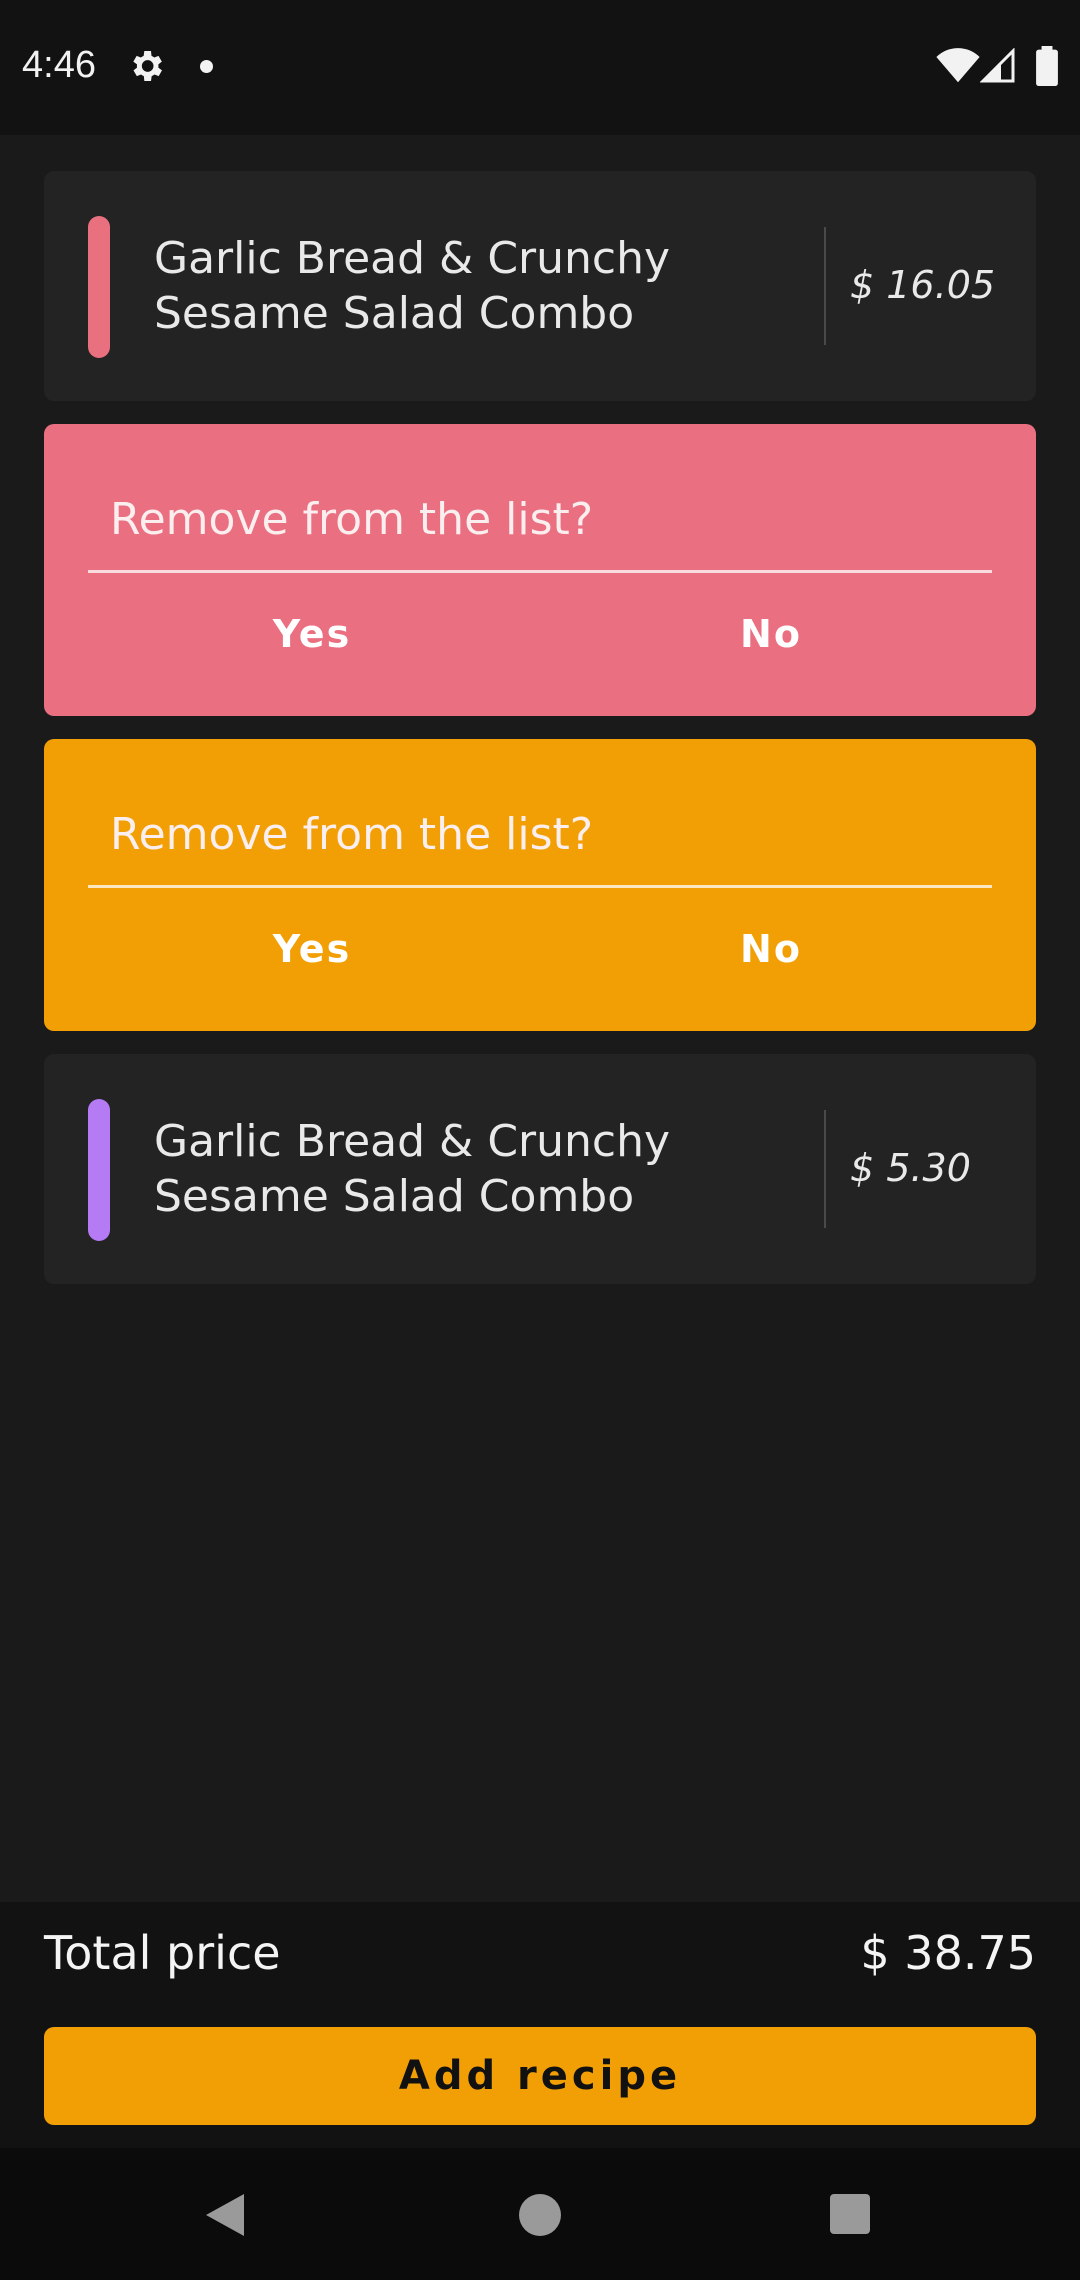 The image size is (1080, 2280). I want to click on gear-icon, so click(147, 66).